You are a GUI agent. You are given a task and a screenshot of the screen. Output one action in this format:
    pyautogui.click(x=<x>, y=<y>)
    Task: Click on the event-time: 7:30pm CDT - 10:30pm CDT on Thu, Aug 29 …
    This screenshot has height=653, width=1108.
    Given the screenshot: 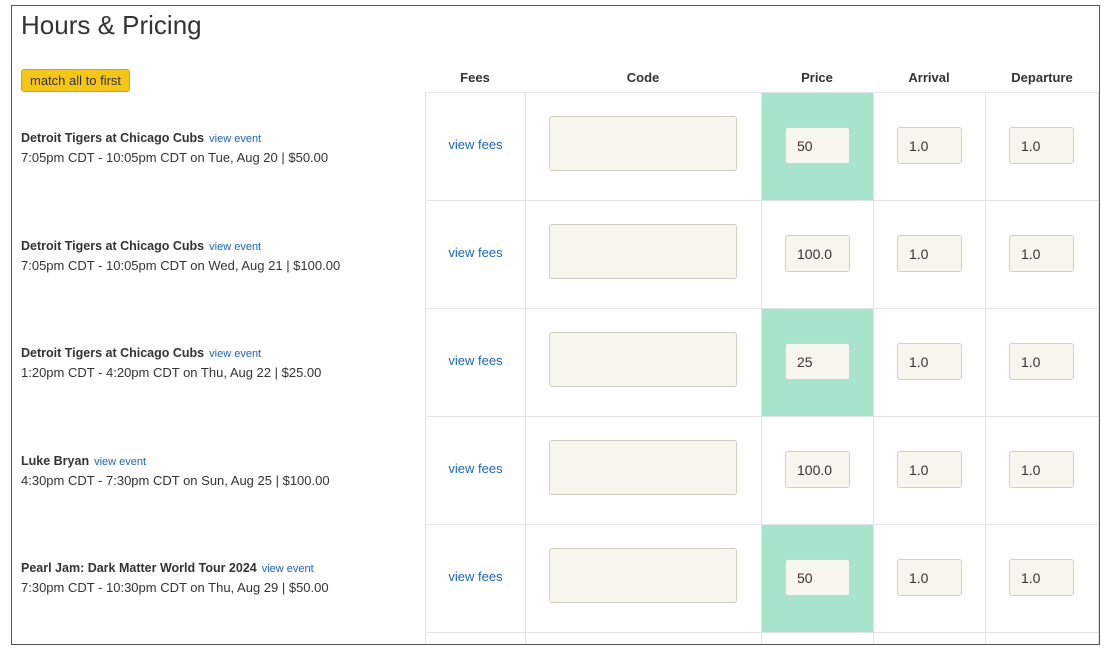 What is the action you would take?
    pyautogui.click(x=175, y=587)
    